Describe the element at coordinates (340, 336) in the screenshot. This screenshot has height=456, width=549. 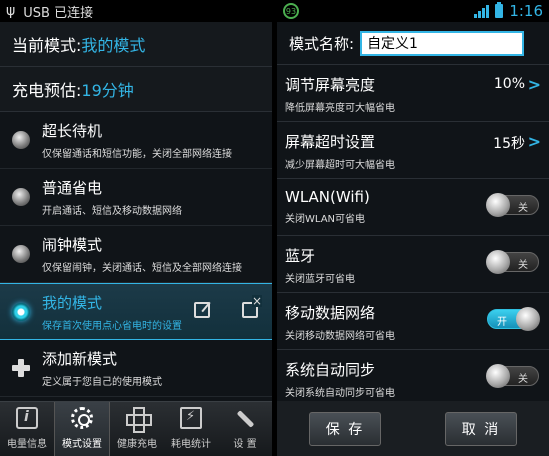
I see `setting-desc: 关闭移动数据网络可省电` at that location.